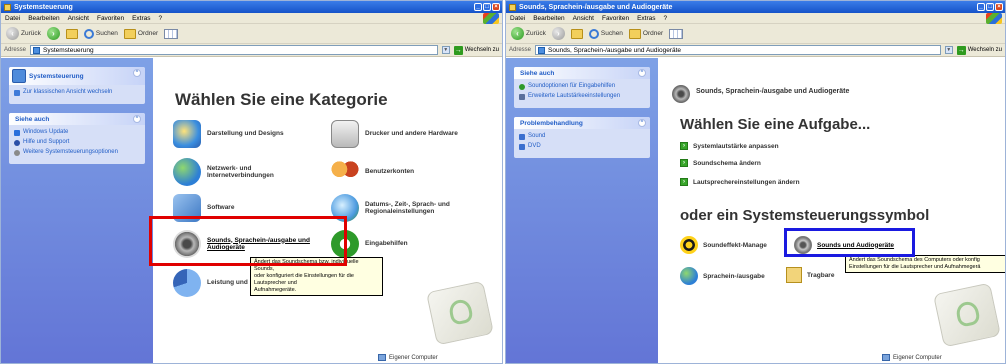 The width and height of the screenshot is (1006, 364). I want to click on back-arrow-icon: ‹, so click(517, 33).